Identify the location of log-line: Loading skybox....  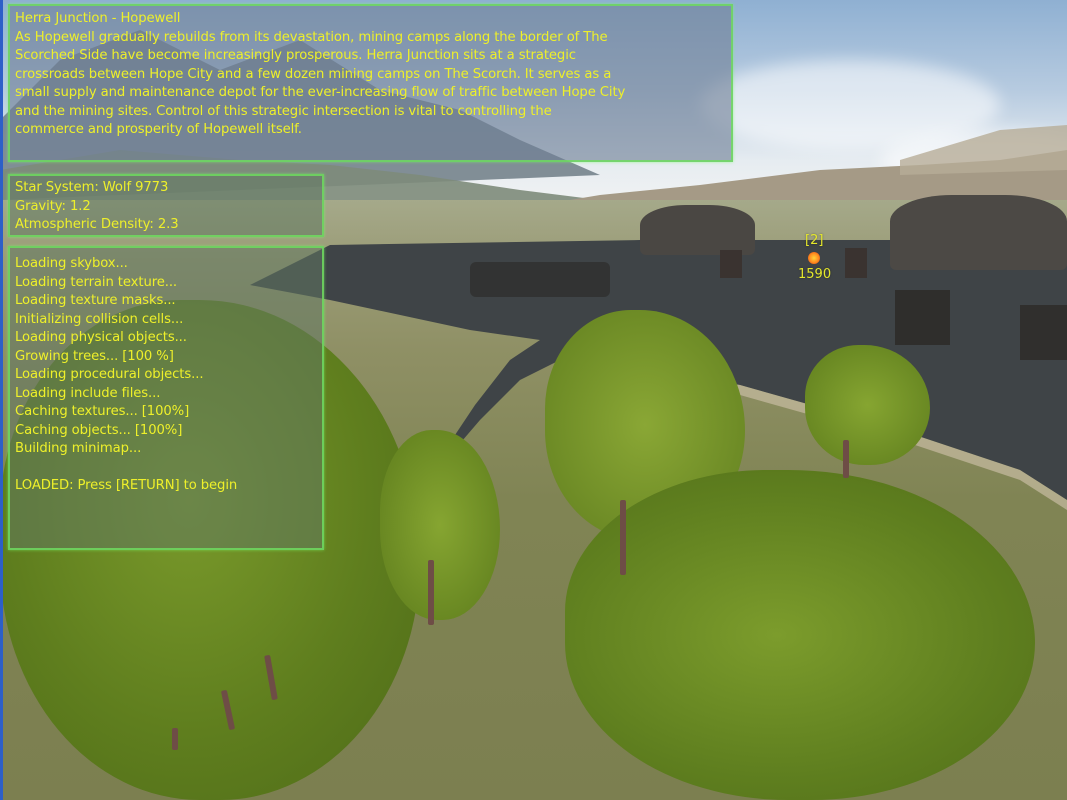
(71, 263).